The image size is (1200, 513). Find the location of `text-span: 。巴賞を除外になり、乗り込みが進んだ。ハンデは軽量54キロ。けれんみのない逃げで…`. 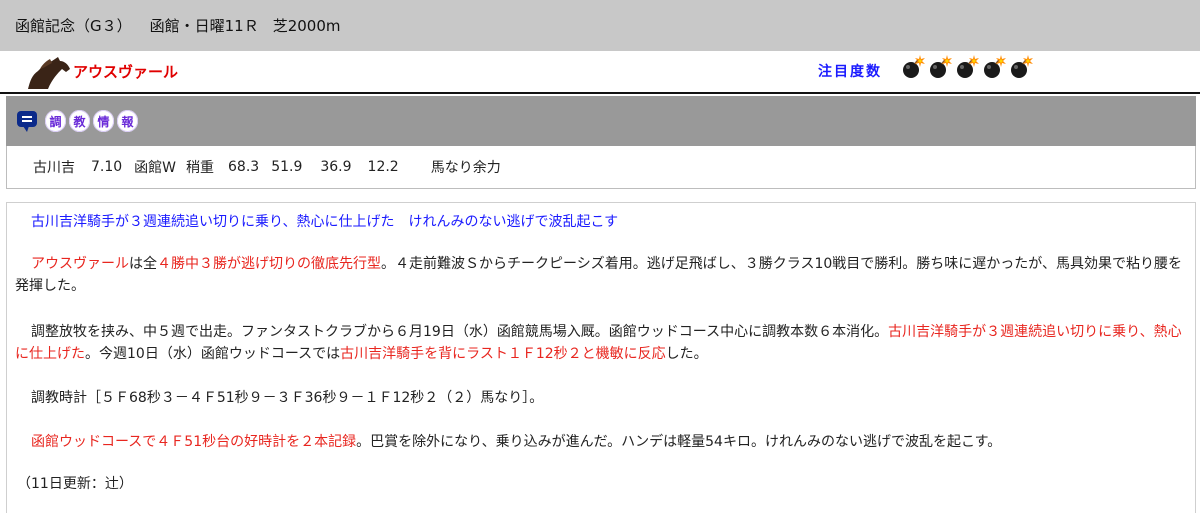

text-span: 。巴賞を除外になり、乗り込みが進んだ。ハンデは軽量54キロ。けれんみのない逃げで… is located at coordinates (679, 442).